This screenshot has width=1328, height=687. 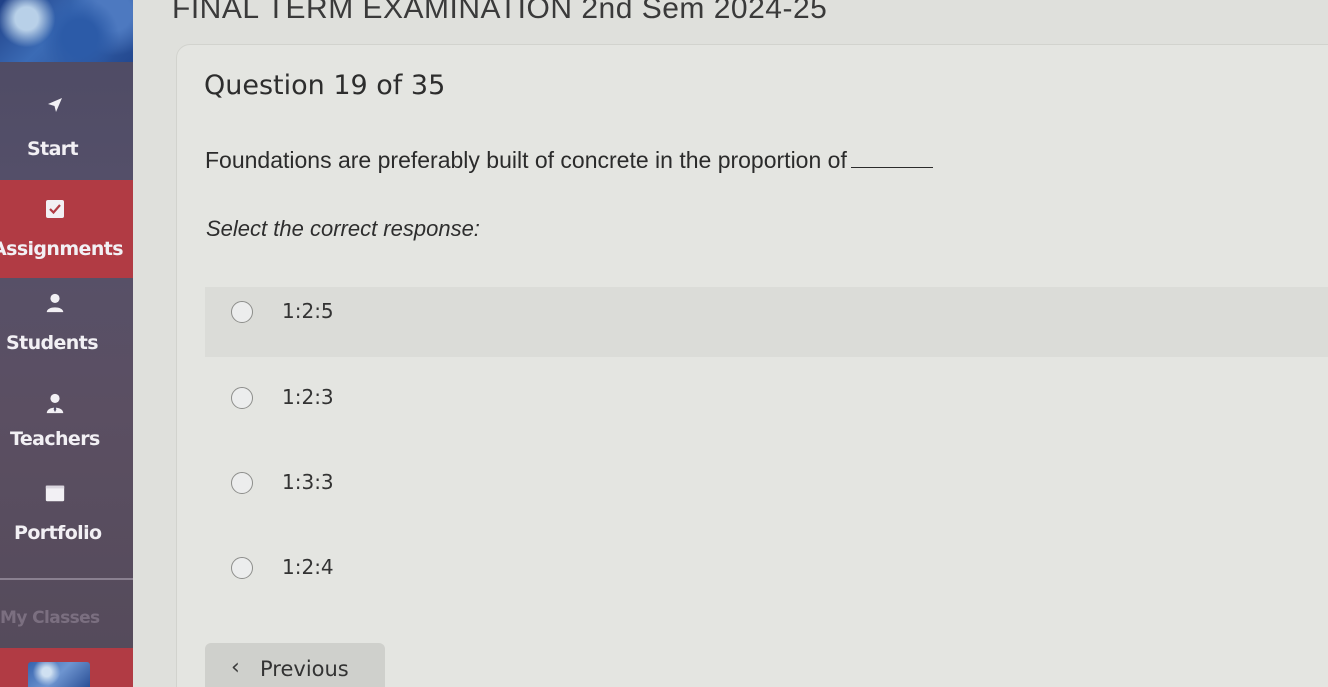 I want to click on answer-blank, so click(x=891, y=167).